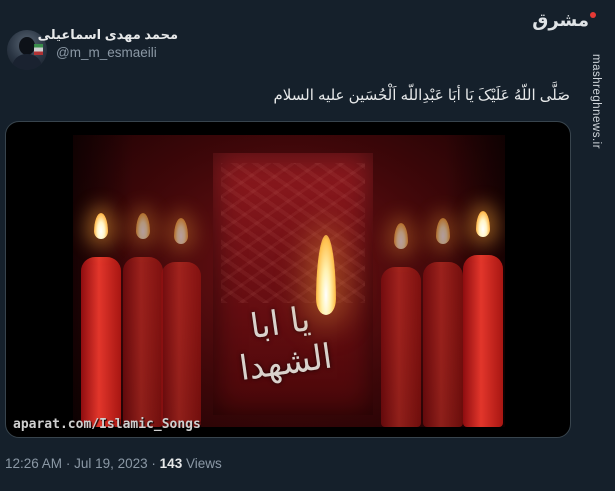 This screenshot has height=491, width=615. I want to click on author-handle: @m_m_esmaeili, so click(106, 52).